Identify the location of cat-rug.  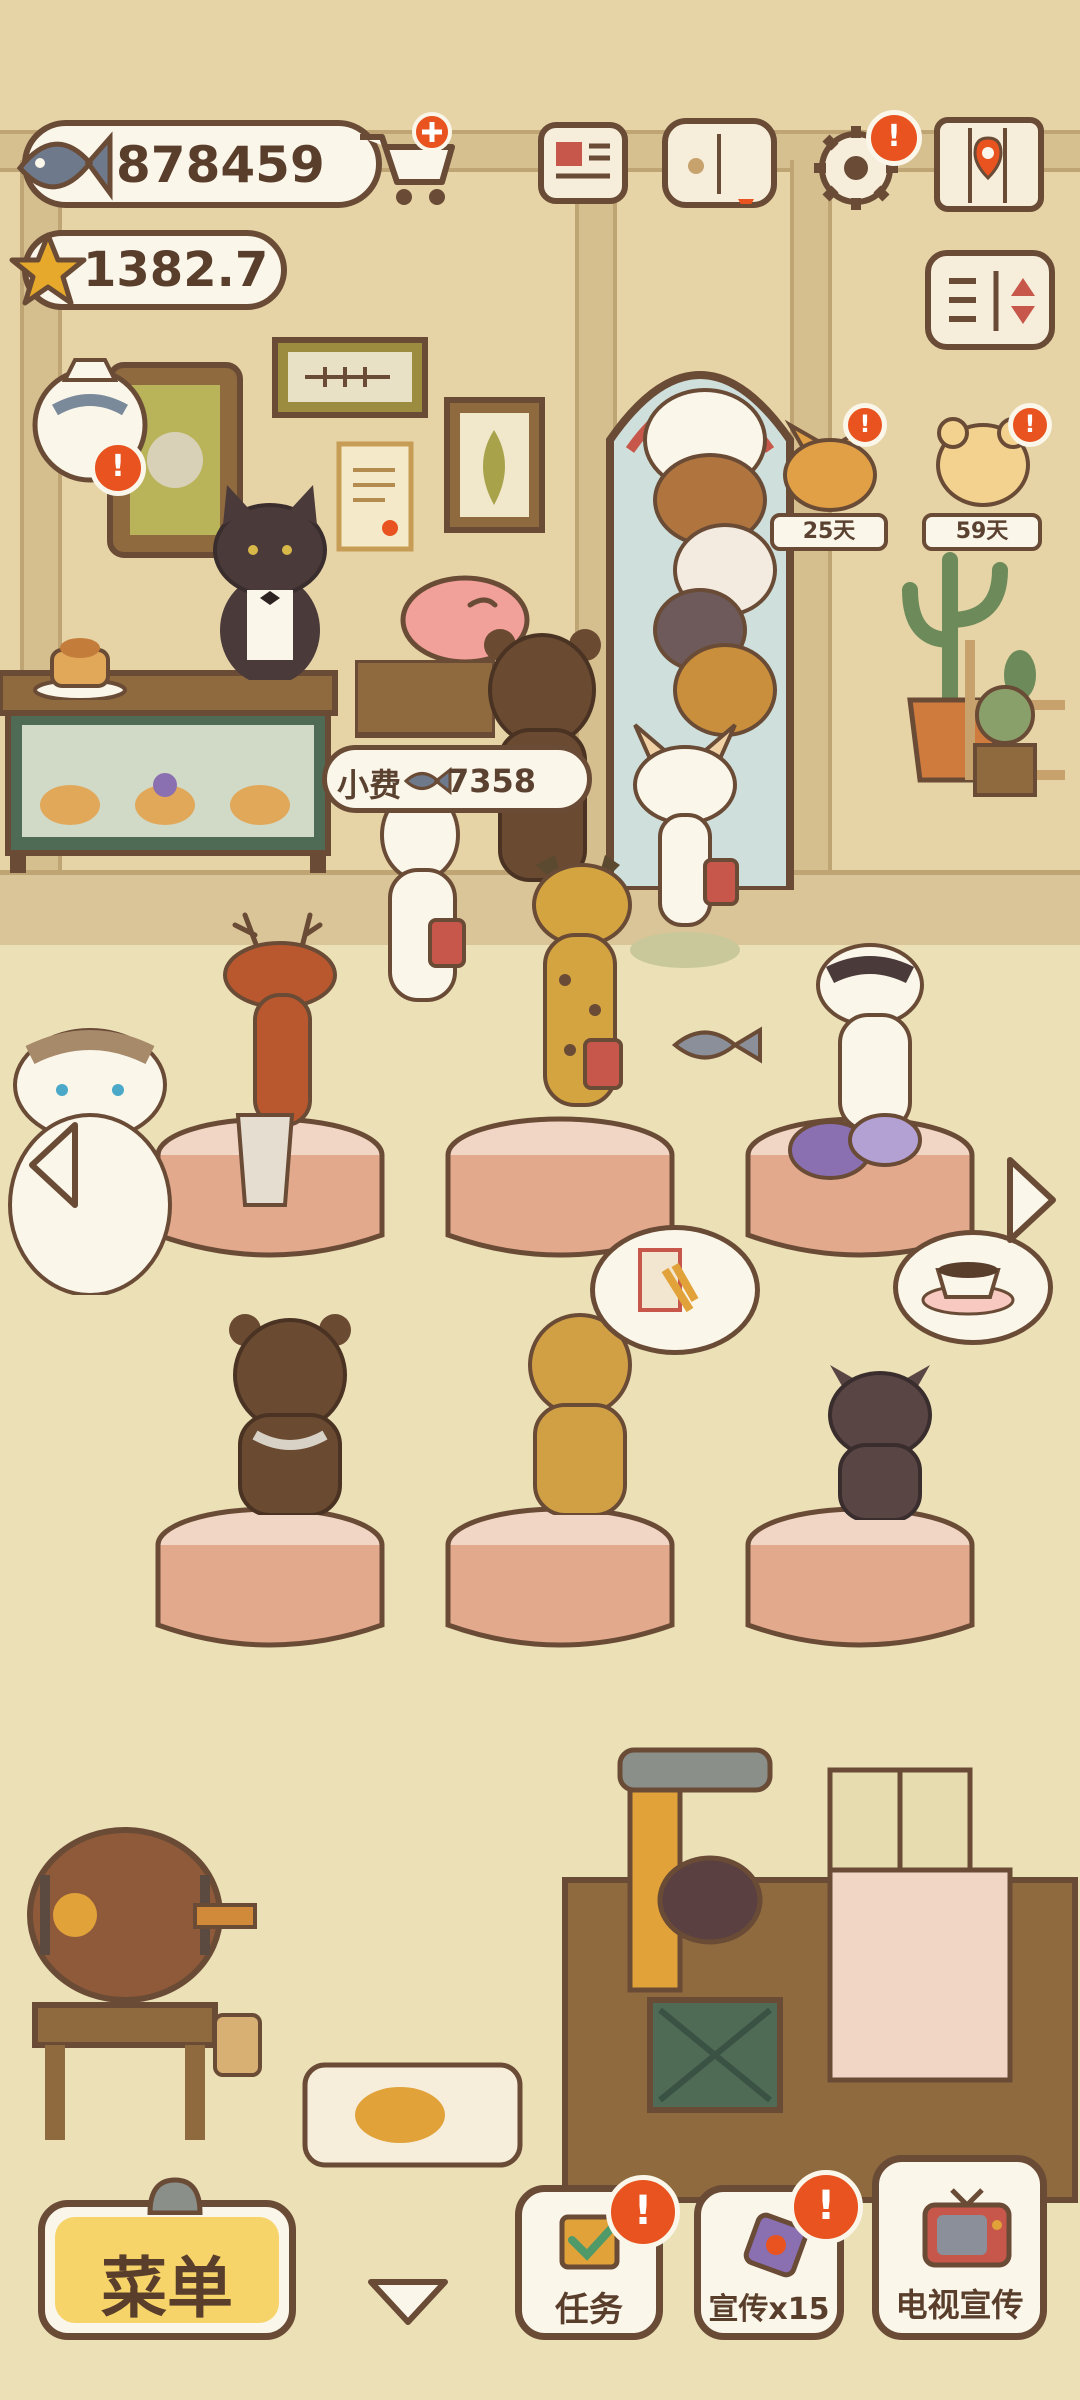
(412, 2115).